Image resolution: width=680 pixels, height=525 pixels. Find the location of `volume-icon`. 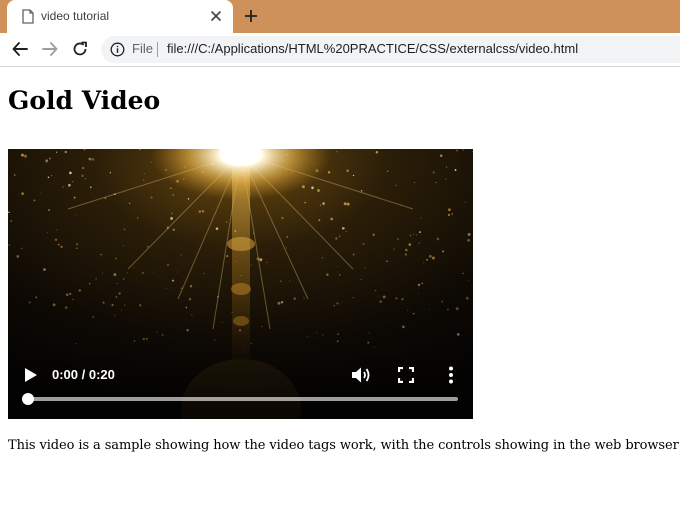

volume-icon is located at coordinates (361, 375).